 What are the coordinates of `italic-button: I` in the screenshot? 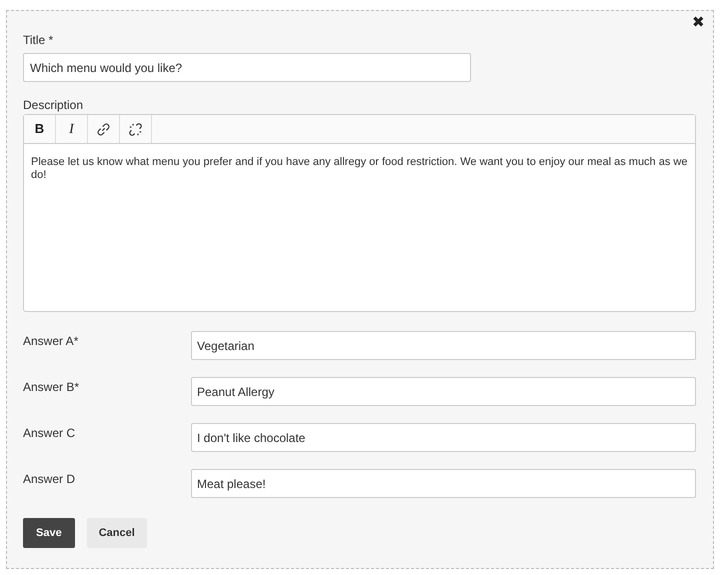 It's located at (72, 129).